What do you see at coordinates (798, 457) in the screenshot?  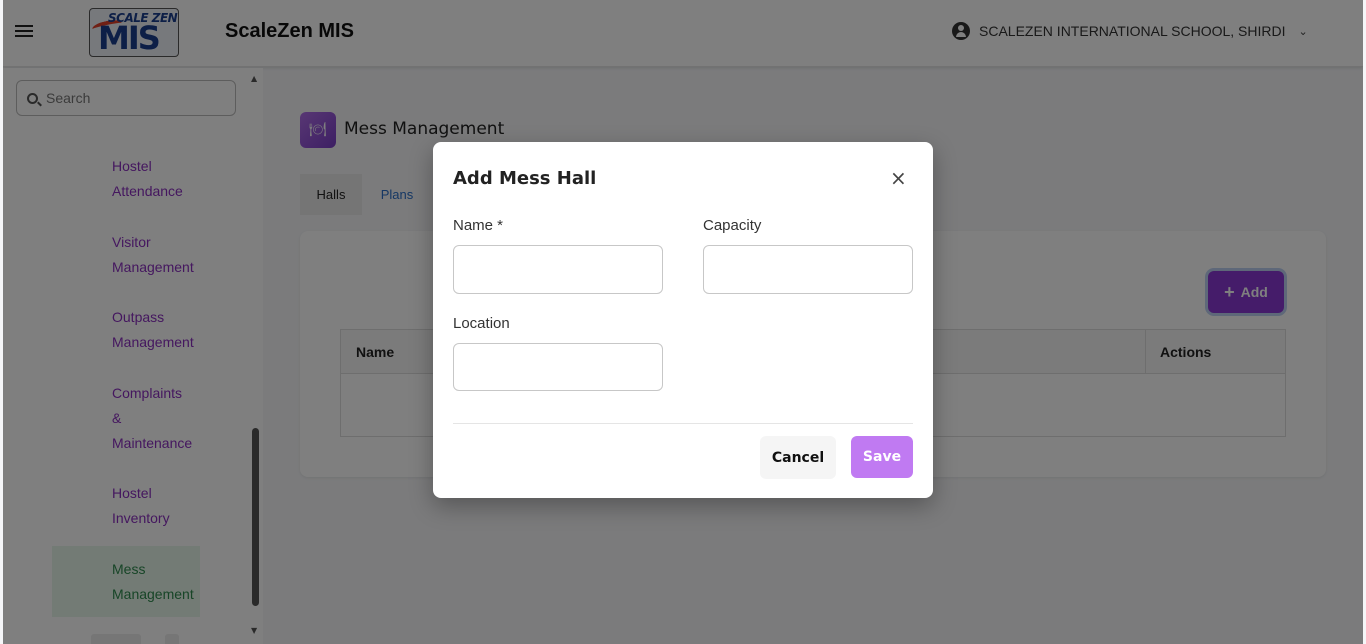 I see `cancel-button: Cancel` at bounding box center [798, 457].